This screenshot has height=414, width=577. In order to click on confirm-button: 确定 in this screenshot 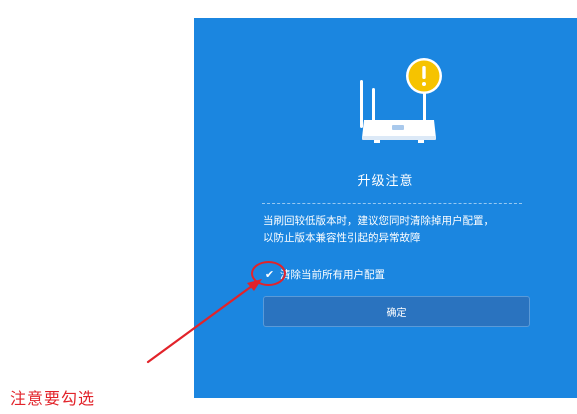, I will do `click(396, 311)`.